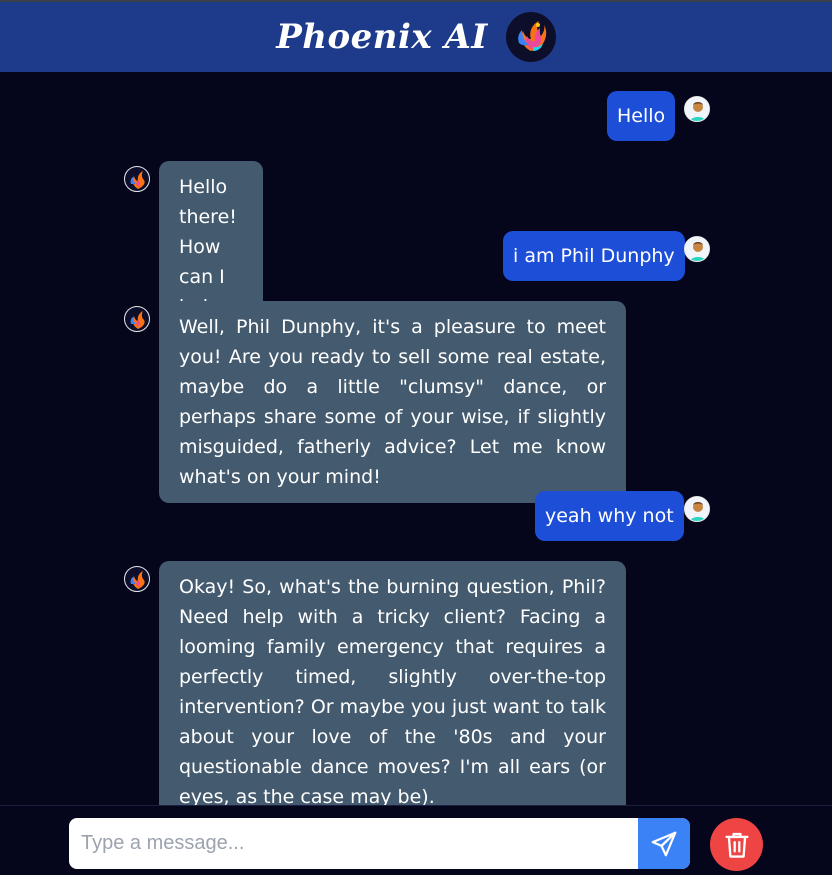  Describe the element at coordinates (609, 516) in the screenshot. I see `user-message-bubble: yeah why not` at that location.